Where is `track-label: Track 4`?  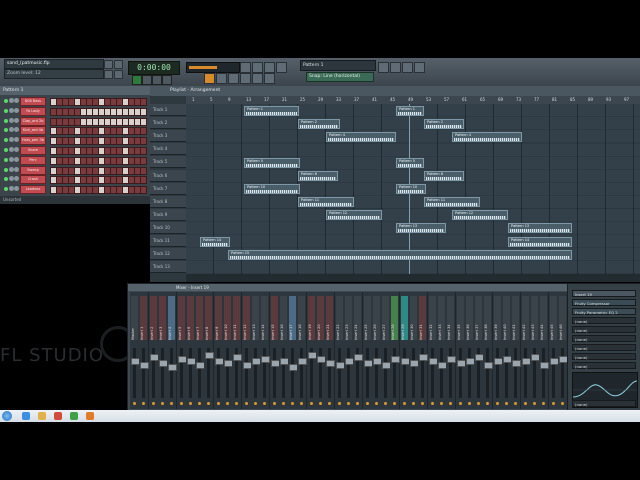 track-label: Track 4 is located at coordinates (168, 149).